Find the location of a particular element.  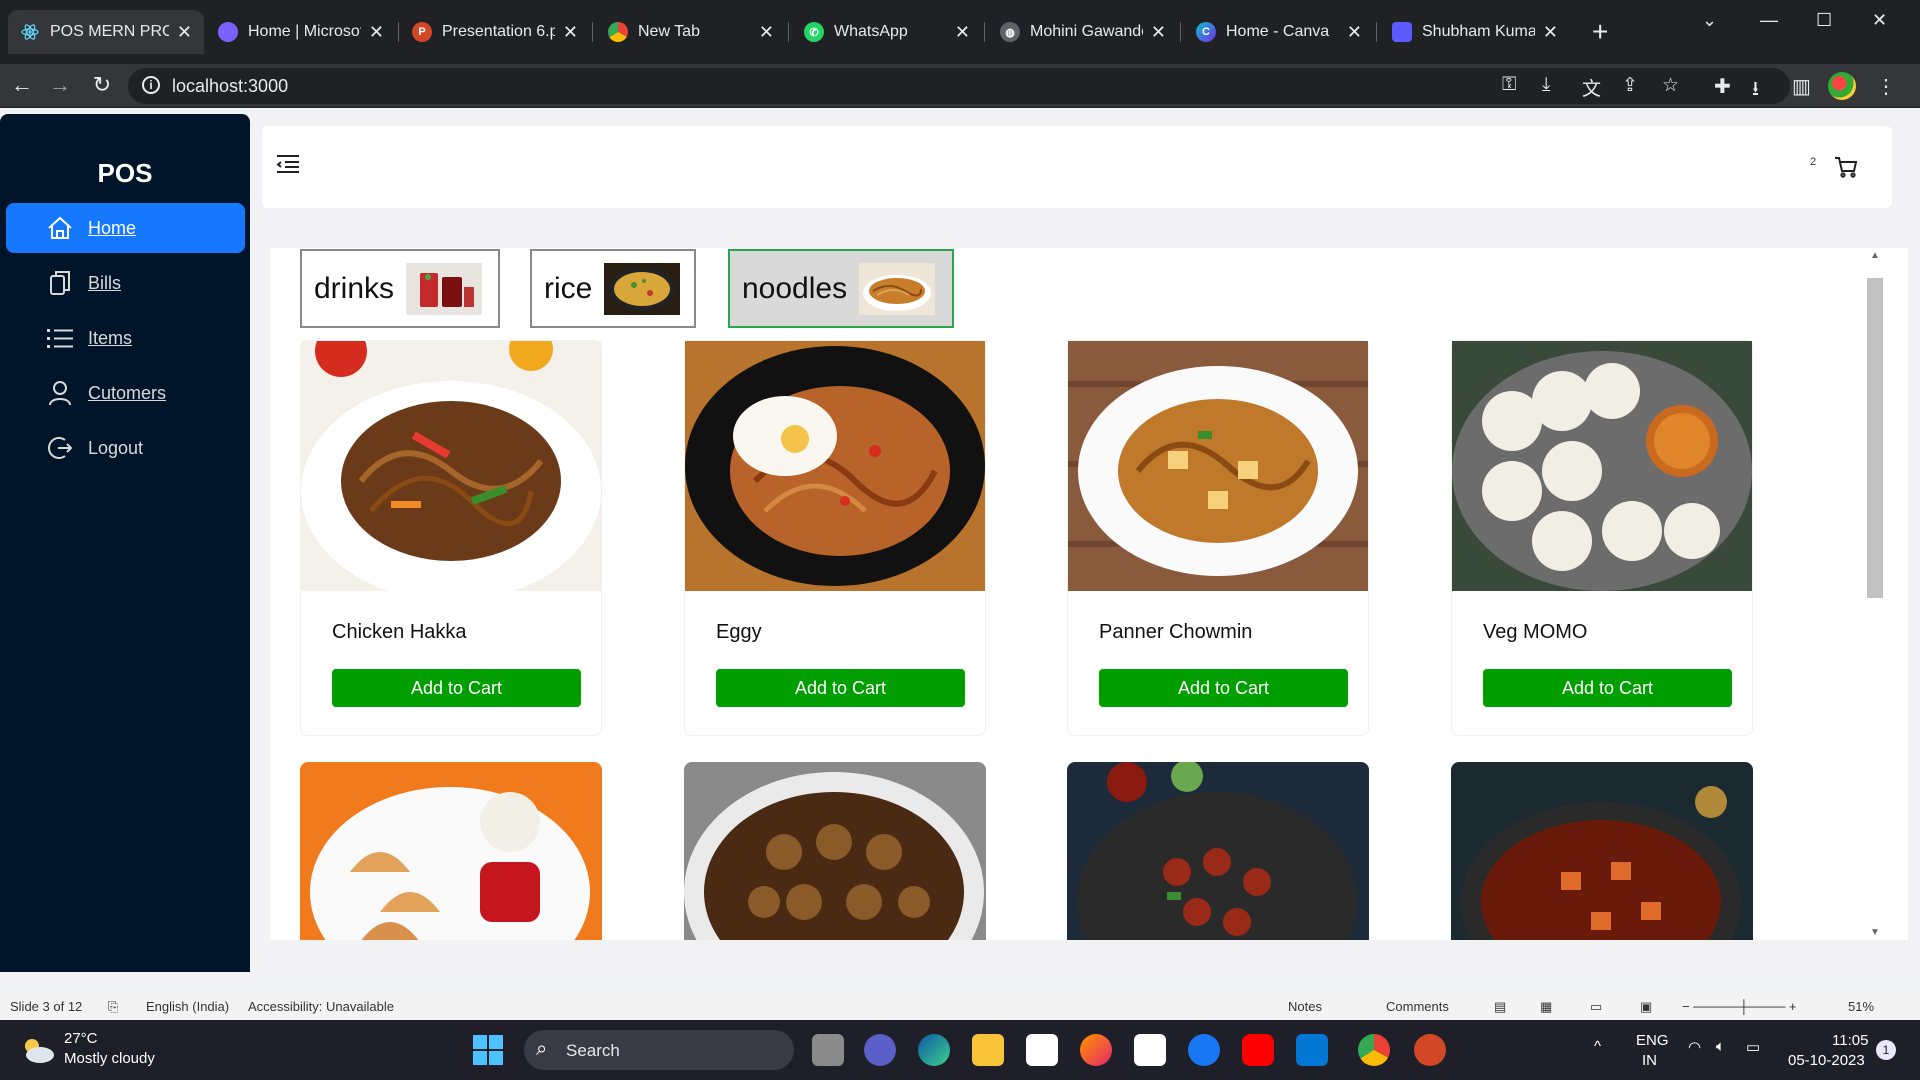

tab-search-icon: ⌄ is located at coordinates (1709, 20).